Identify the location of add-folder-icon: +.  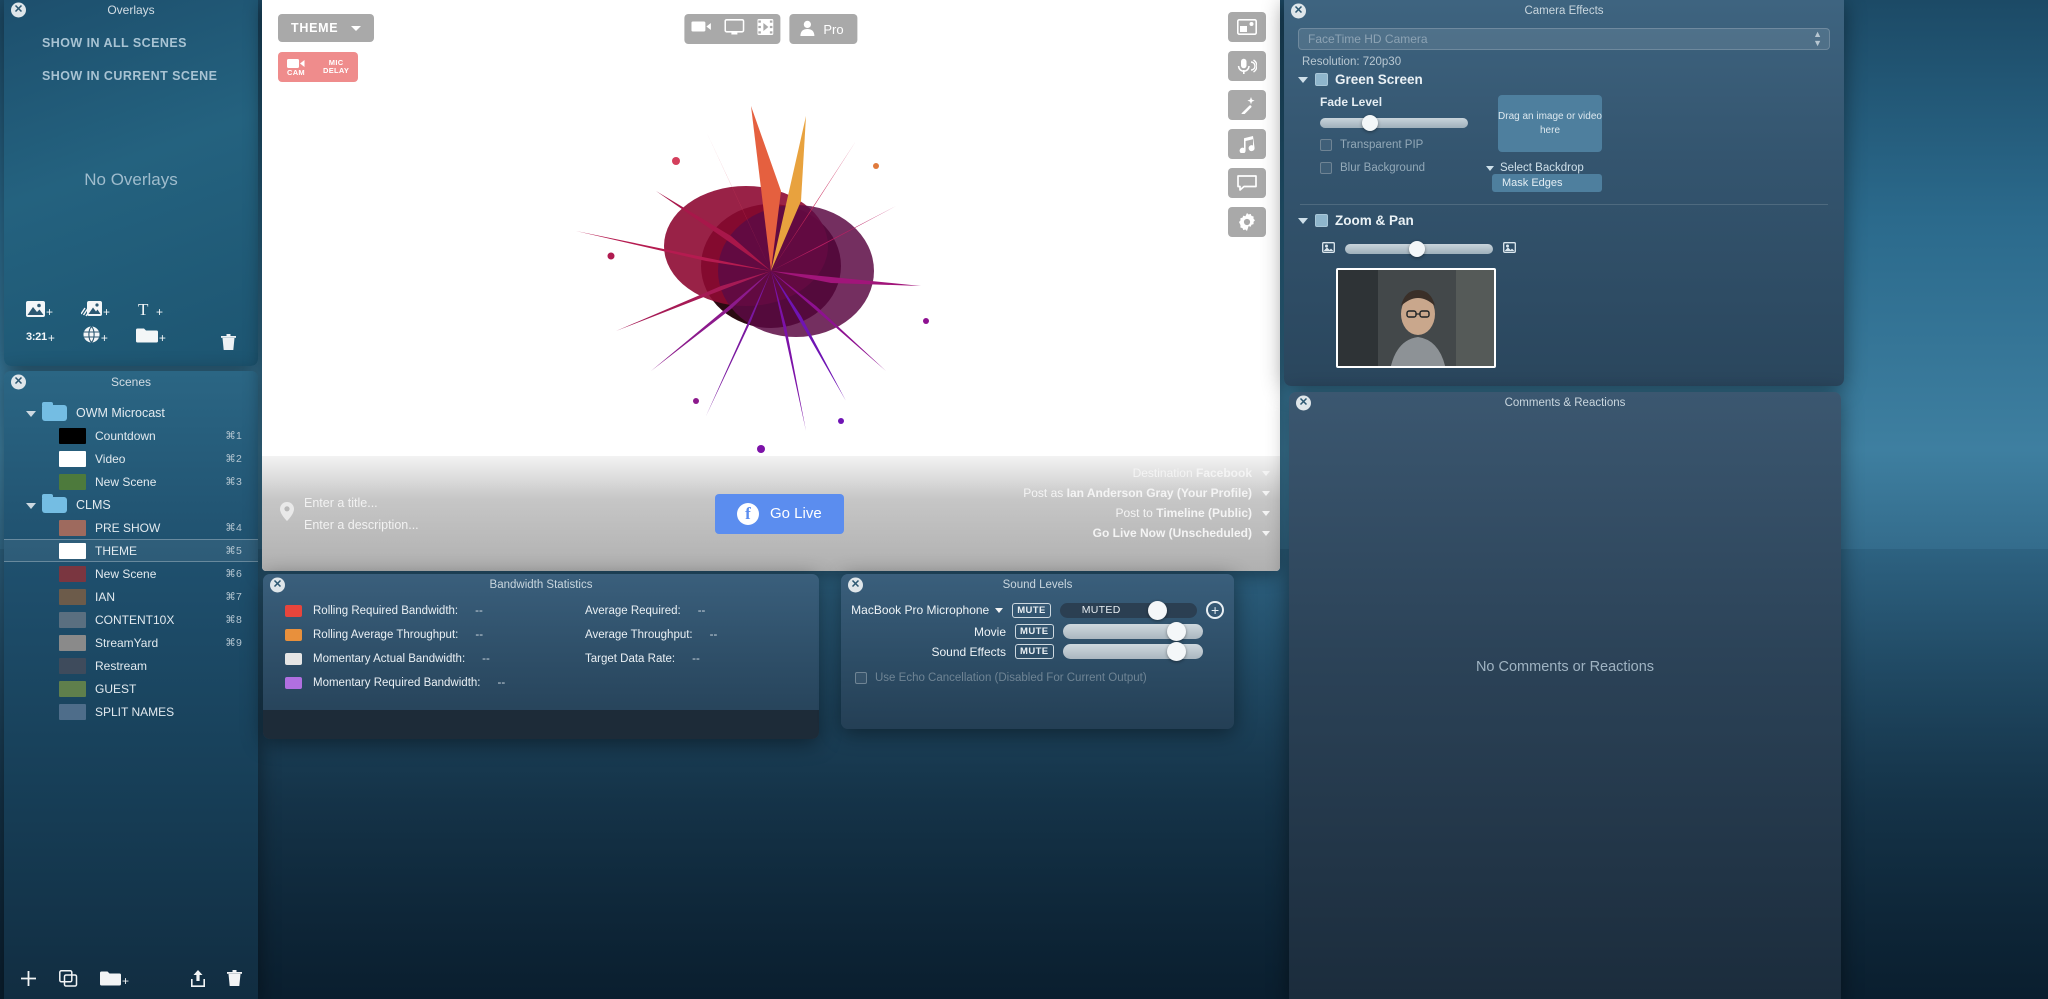
(150, 335).